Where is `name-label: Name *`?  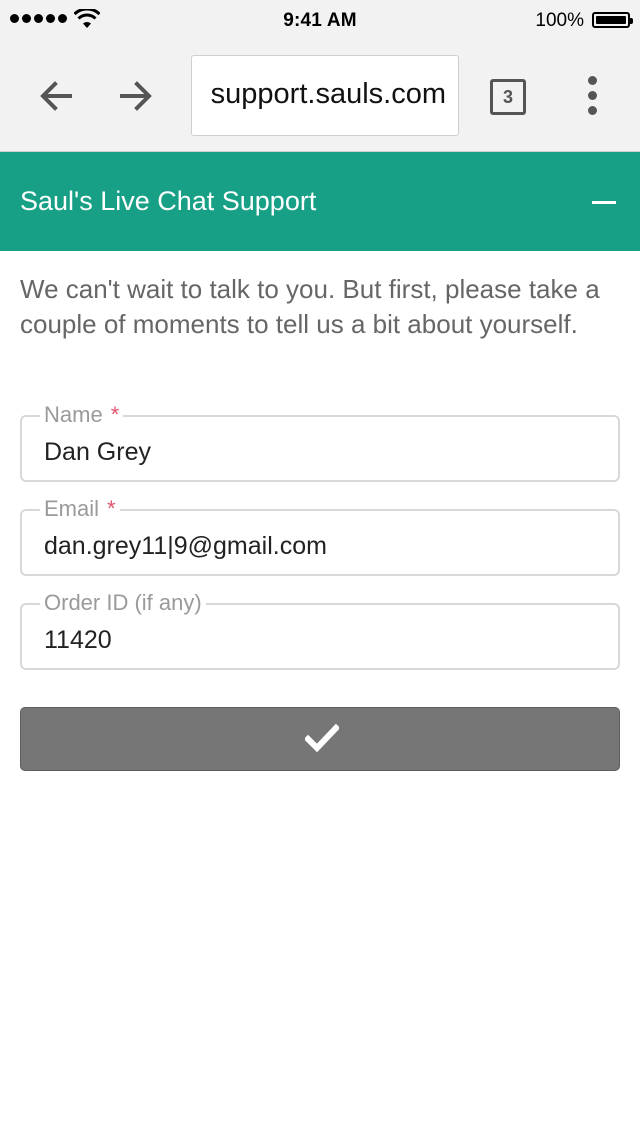 name-label: Name * is located at coordinates (82, 415).